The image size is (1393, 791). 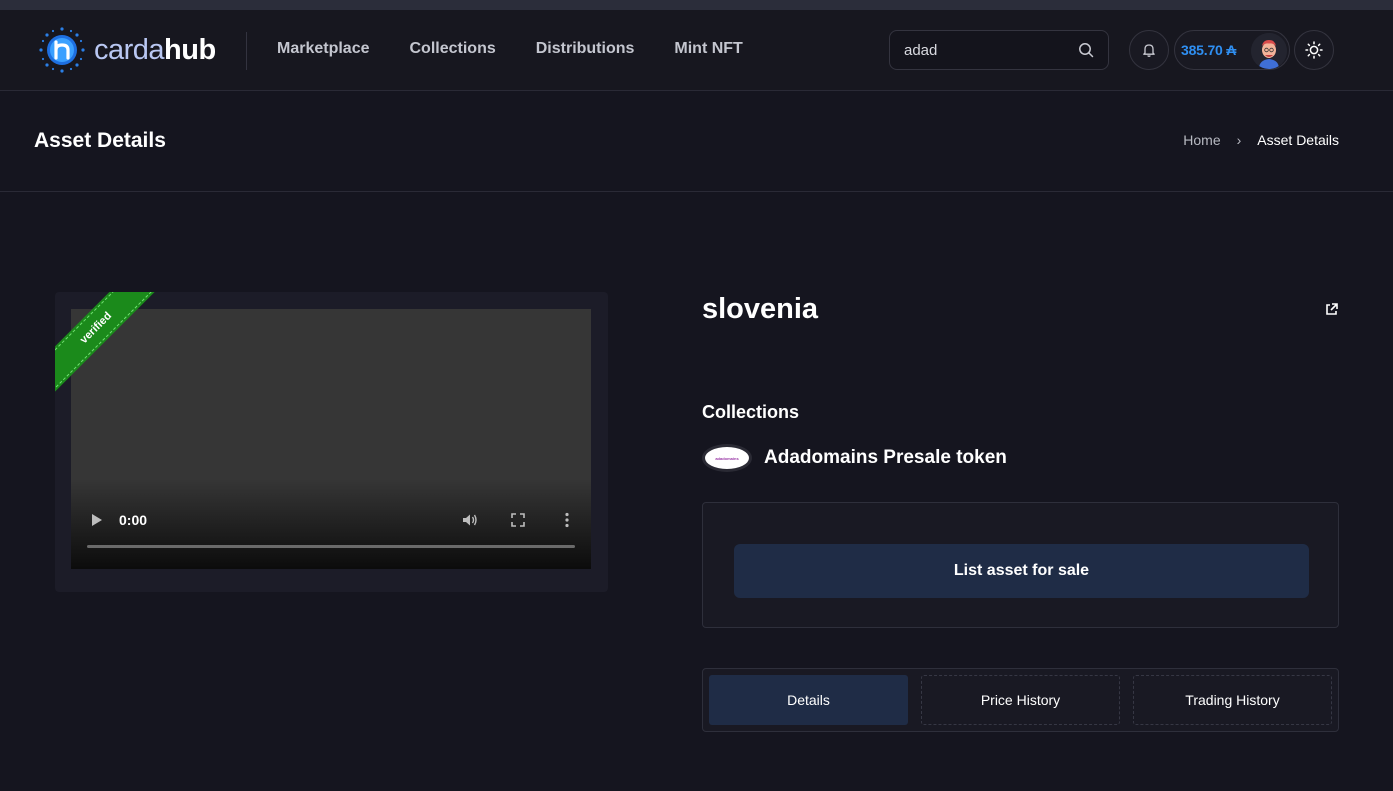 What do you see at coordinates (760, 309) in the screenshot?
I see `asset-name: slovenia` at bounding box center [760, 309].